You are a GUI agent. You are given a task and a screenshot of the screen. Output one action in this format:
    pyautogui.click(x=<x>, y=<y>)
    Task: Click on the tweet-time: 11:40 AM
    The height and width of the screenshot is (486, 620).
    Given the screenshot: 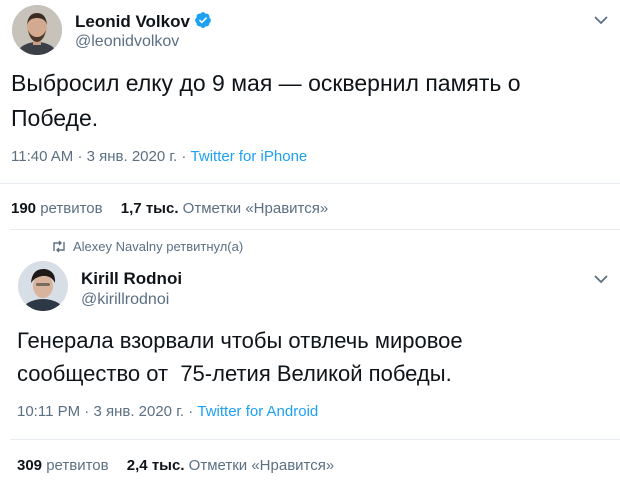 What is the action you would take?
    pyautogui.click(x=42, y=156)
    